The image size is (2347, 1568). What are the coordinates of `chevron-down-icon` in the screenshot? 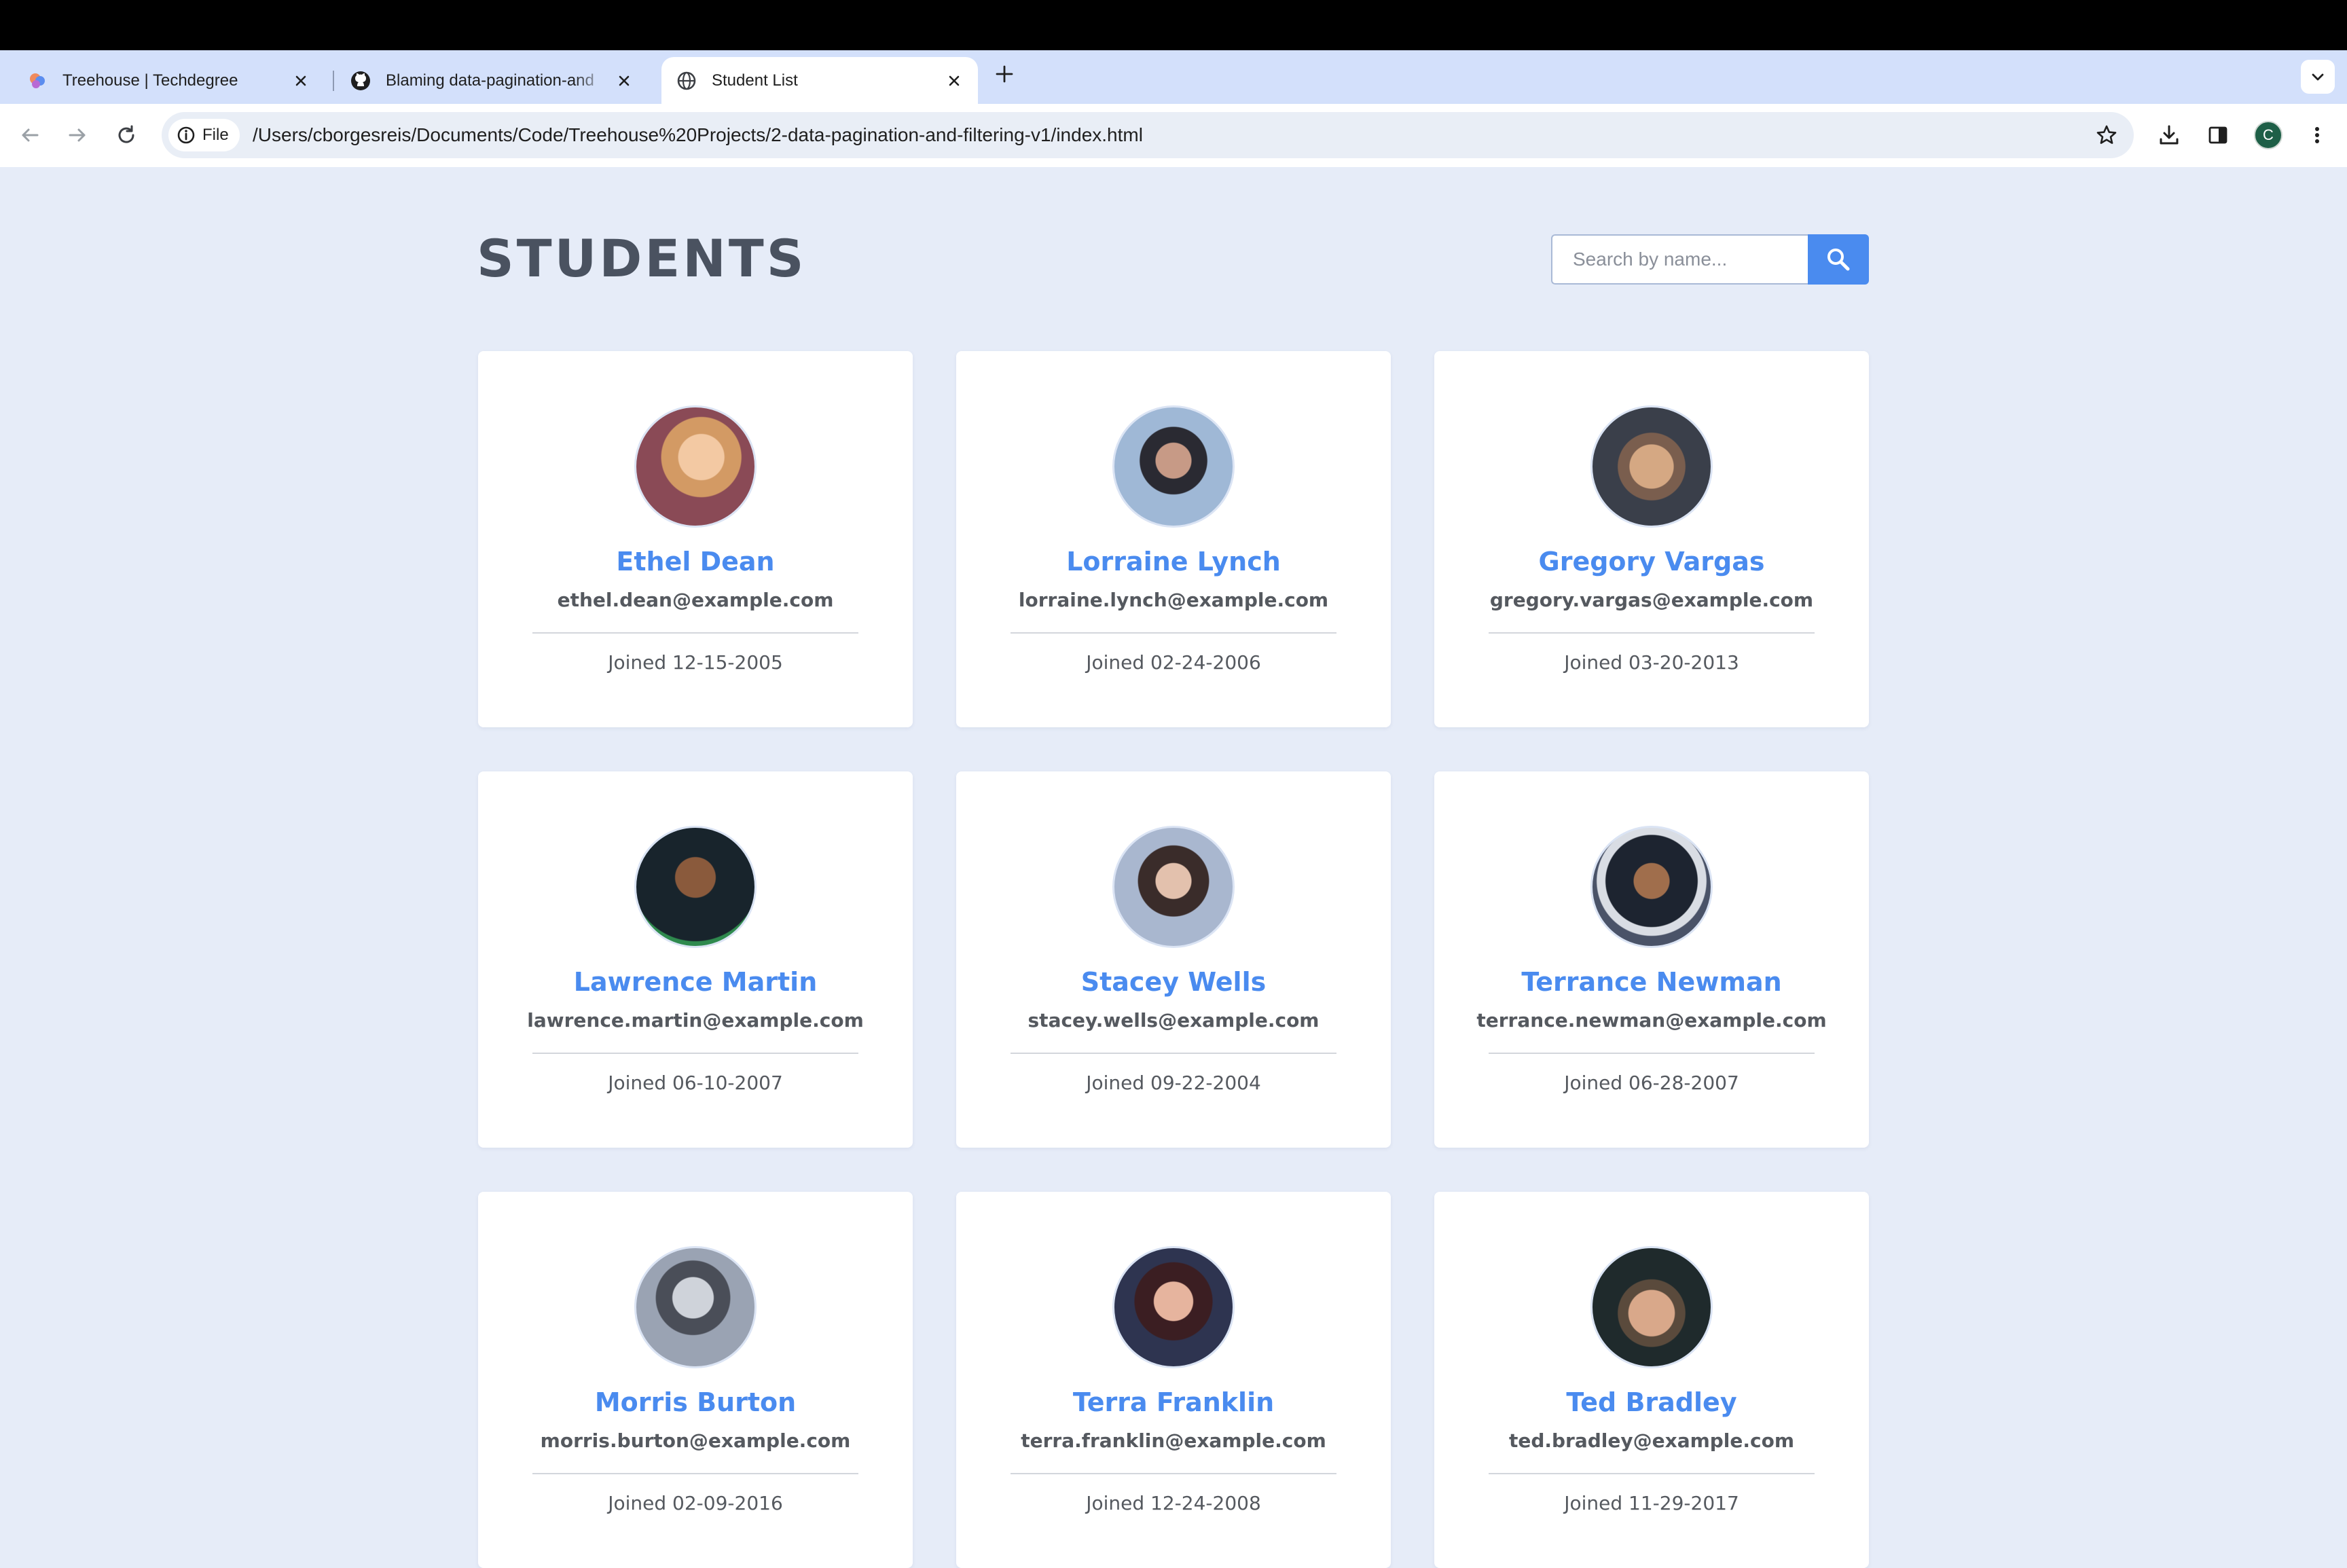 It's located at (2318, 77).